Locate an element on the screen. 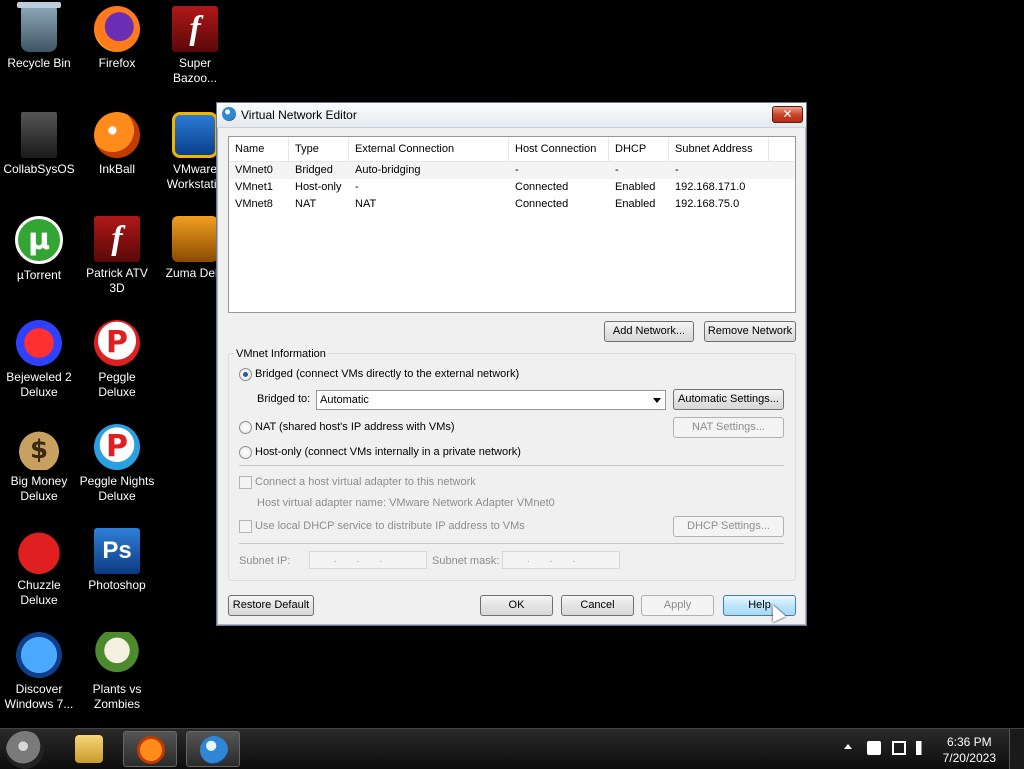 The width and height of the screenshot is (1024, 769). cell-subnet-address: - is located at coordinates (677, 170).